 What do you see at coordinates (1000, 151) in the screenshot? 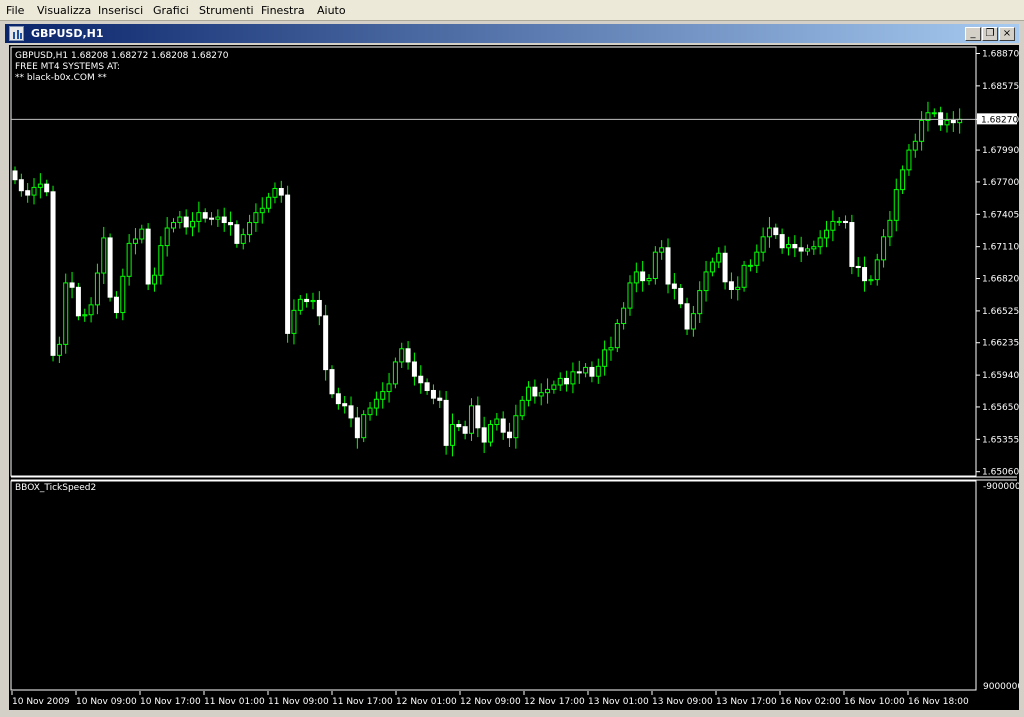
I see `y-tick-label: 1.67990` at bounding box center [1000, 151].